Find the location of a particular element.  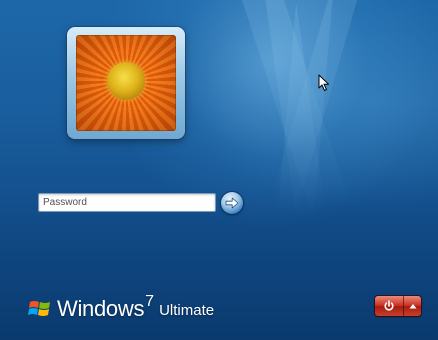

windows-branding: Windows 7 Ultimate is located at coordinates (121, 308).